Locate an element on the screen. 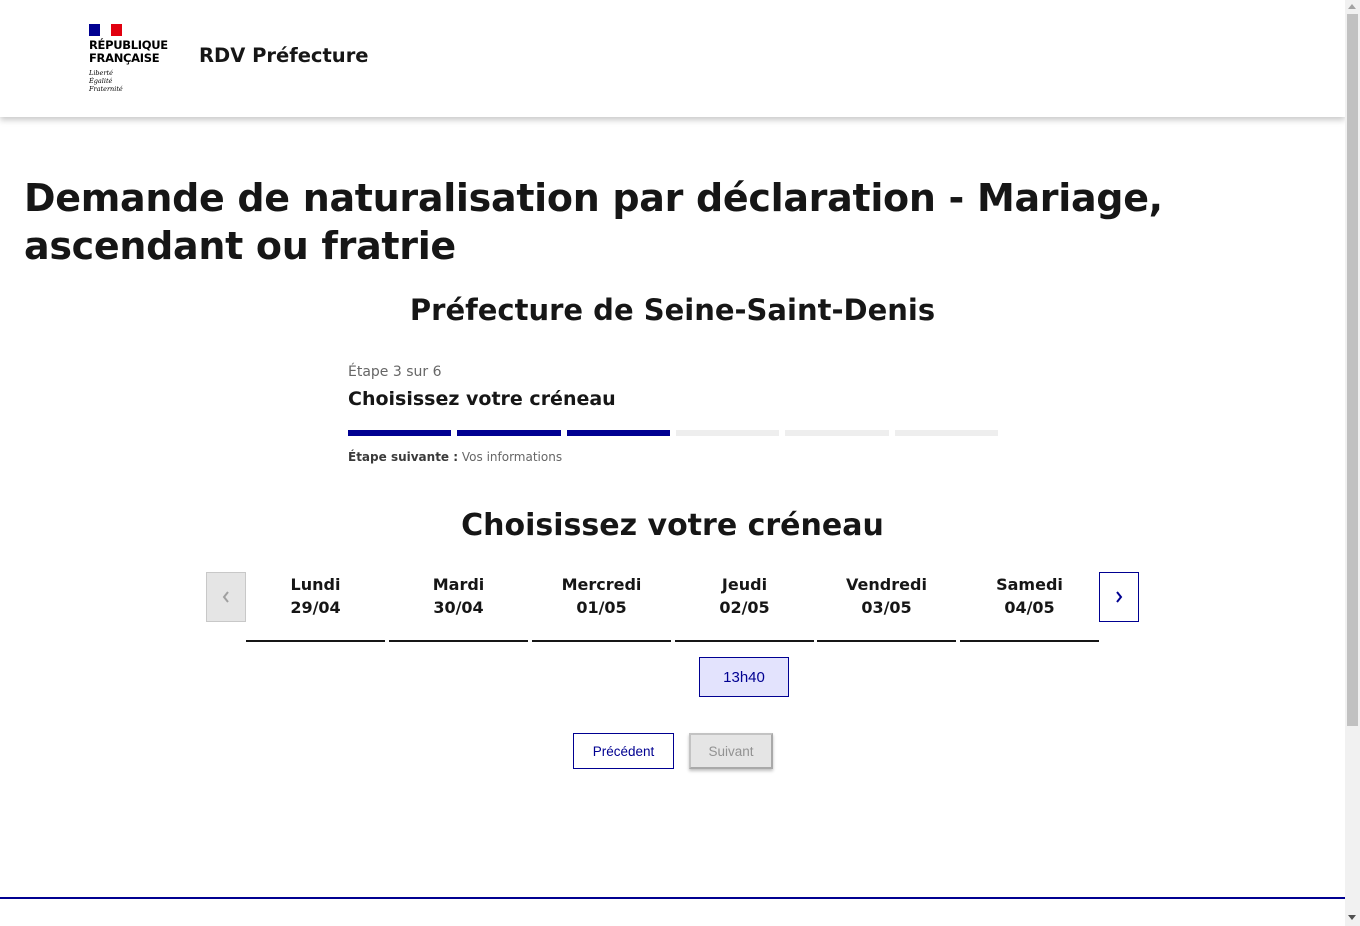 The width and height of the screenshot is (1360, 926). step-next-value: Vos informations is located at coordinates (512, 457).